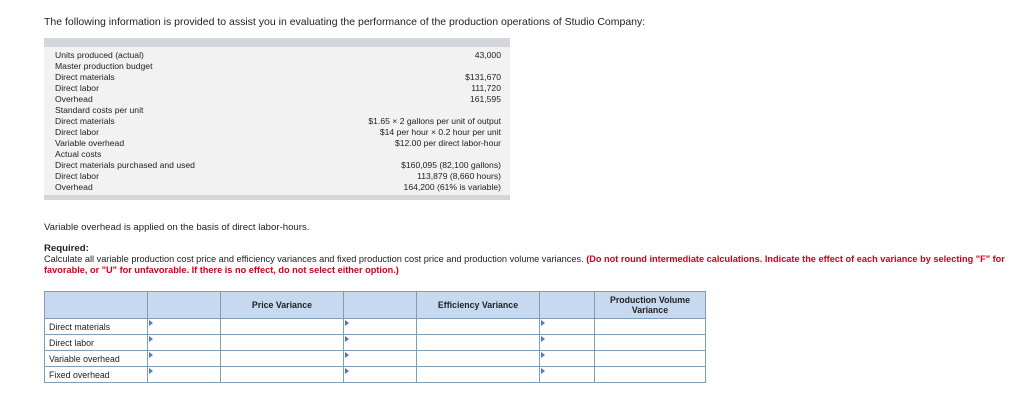 The width and height of the screenshot is (1024, 413). I want to click on info-row: Units produced (actual) 43,000, so click(277, 55).